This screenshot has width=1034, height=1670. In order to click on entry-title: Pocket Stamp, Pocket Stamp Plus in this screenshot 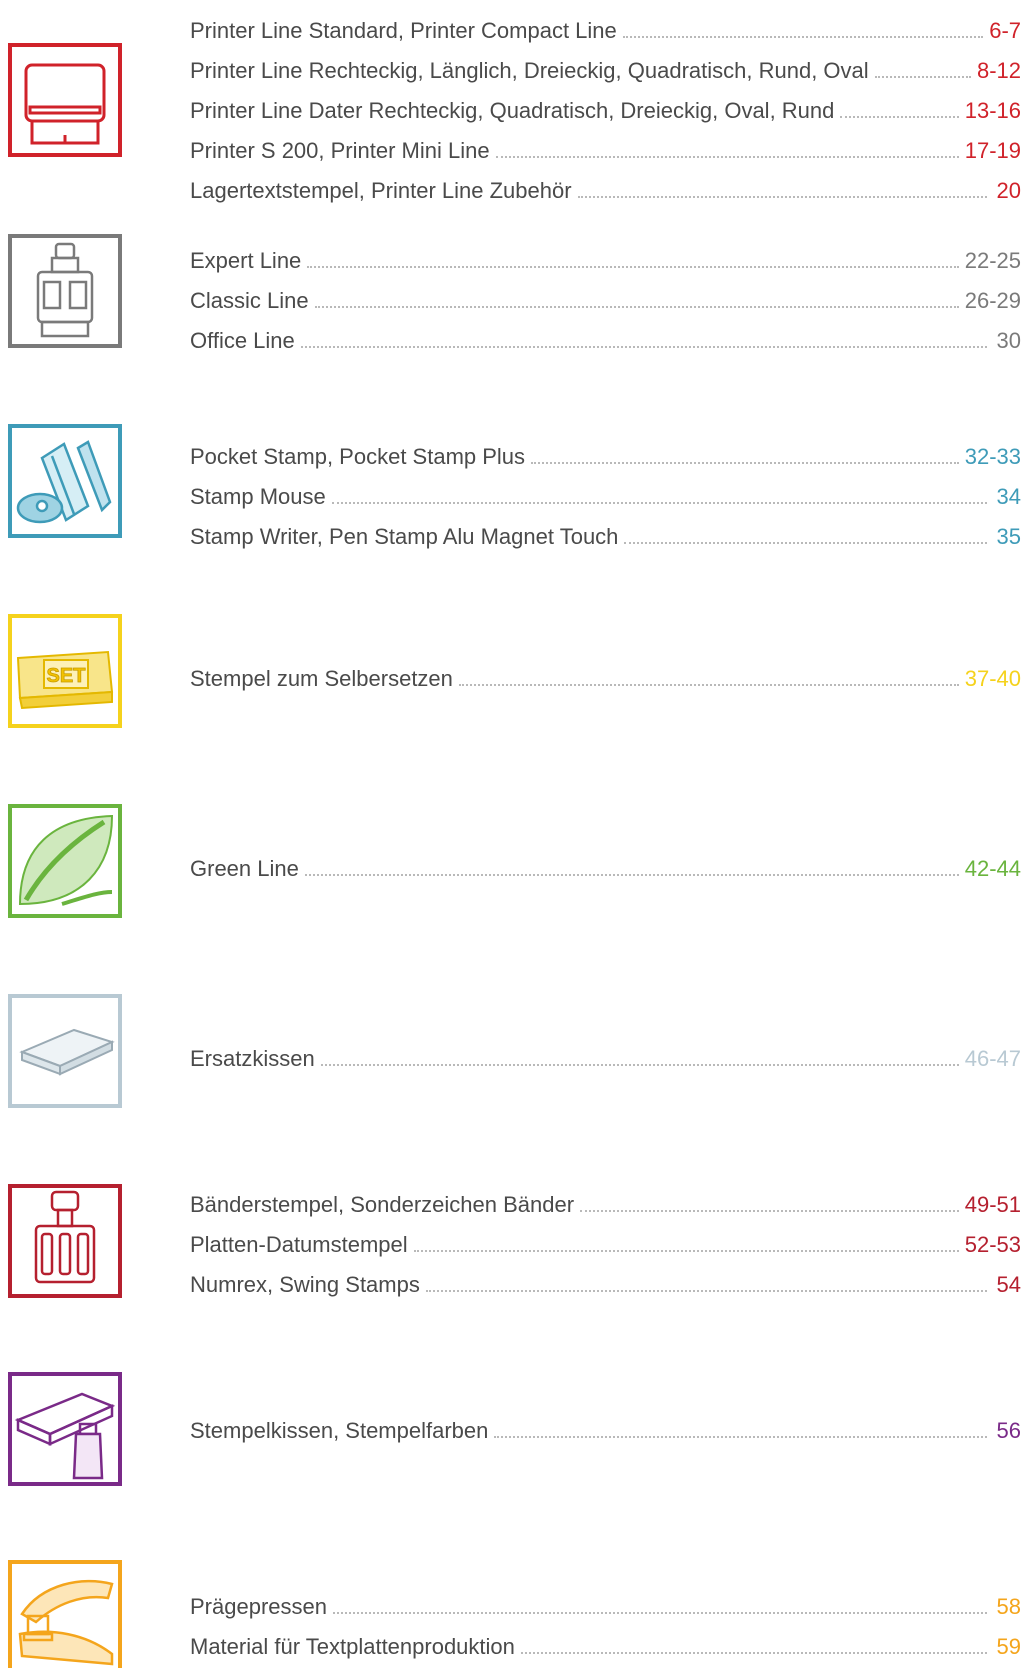, I will do `click(358, 456)`.